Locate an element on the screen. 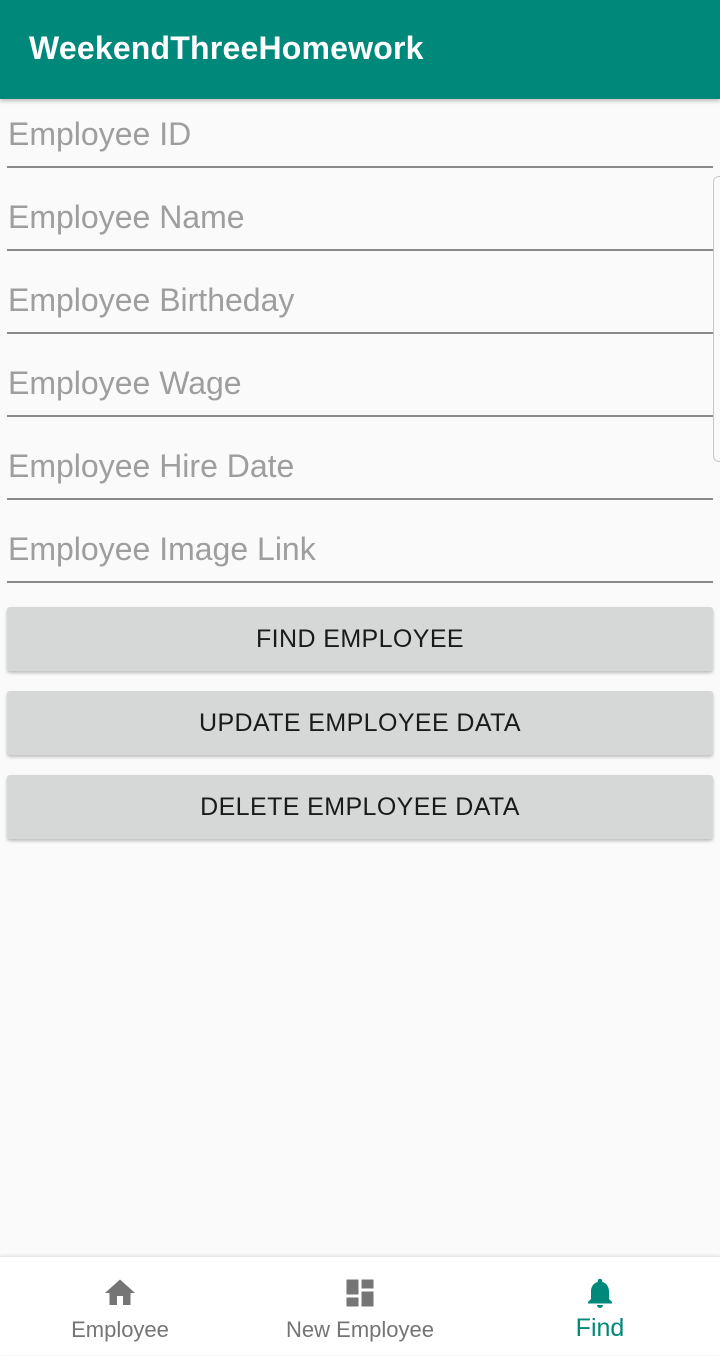 The height and width of the screenshot is (1356, 720). nav-item-find: Find is located at coordinates (600, 1306).